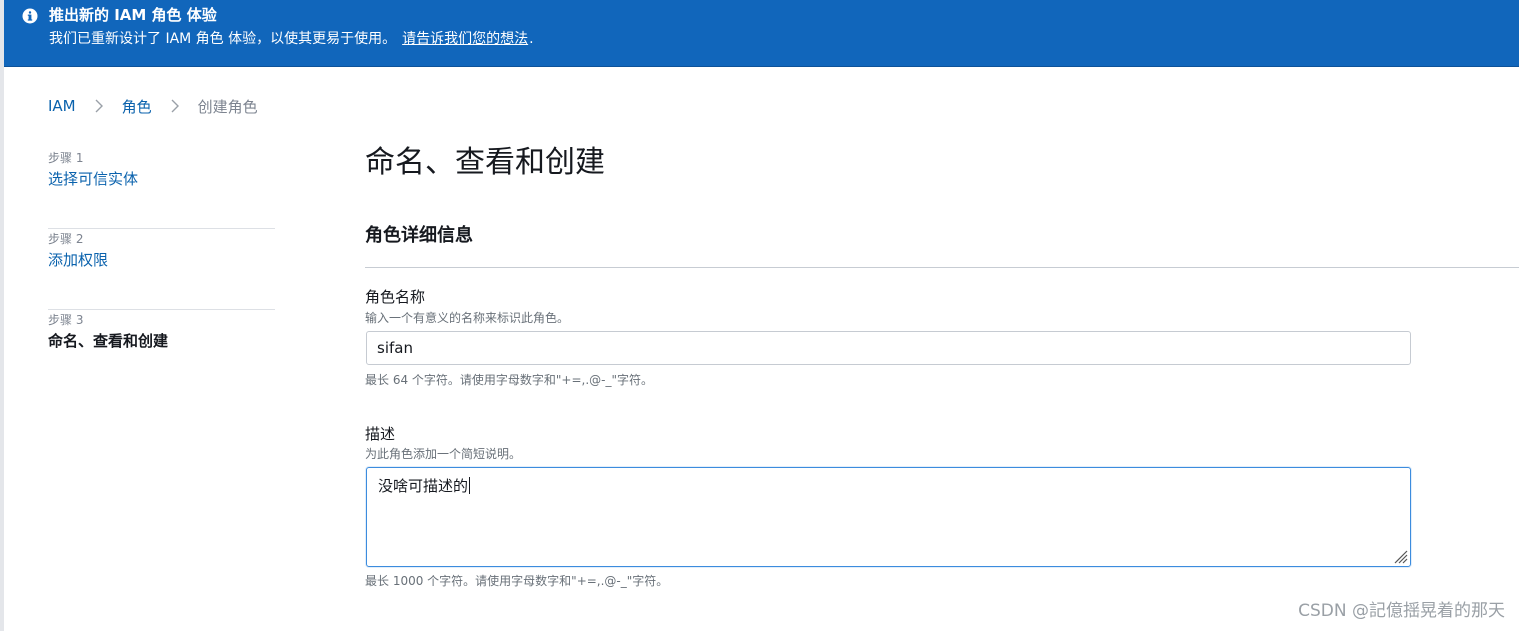 The height and width of the screenshot is (631, 1519). What do you see at coordinates (380, 434) in the screenshot?
I see `description-label: 描述` at bounding box center [380, 434].